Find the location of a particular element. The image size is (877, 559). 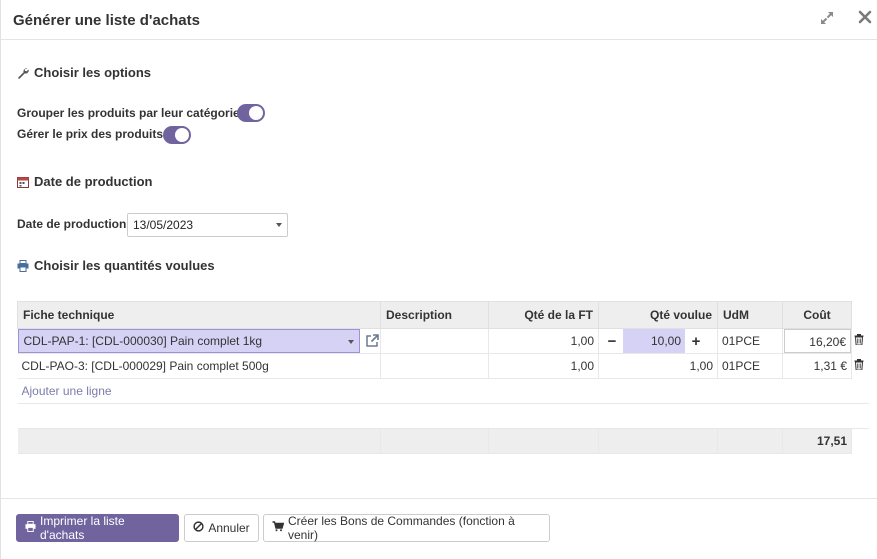

sheet-select: CDL-PAP-1: [CDL-000030] Pain complet 1kg is located at coordinates (188, 341).